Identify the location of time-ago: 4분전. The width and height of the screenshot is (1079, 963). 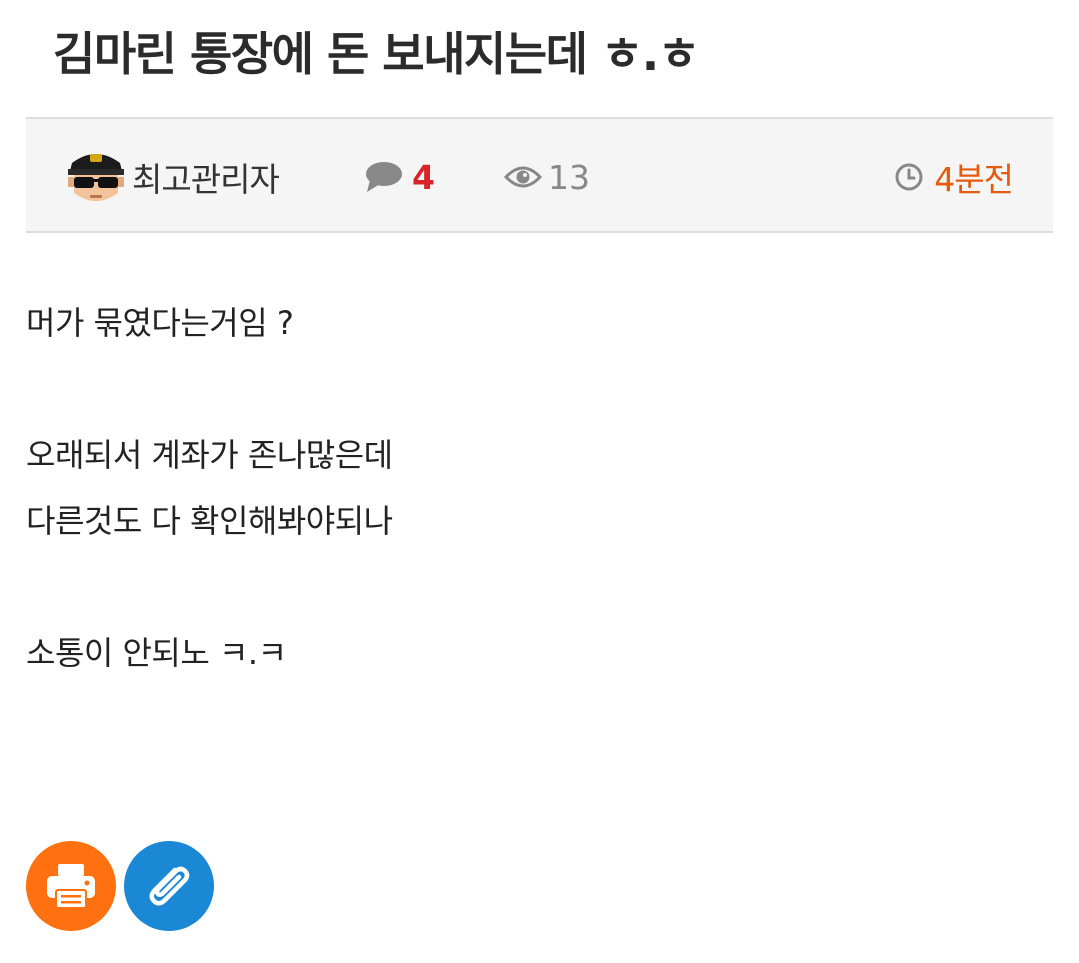
(974, 179).